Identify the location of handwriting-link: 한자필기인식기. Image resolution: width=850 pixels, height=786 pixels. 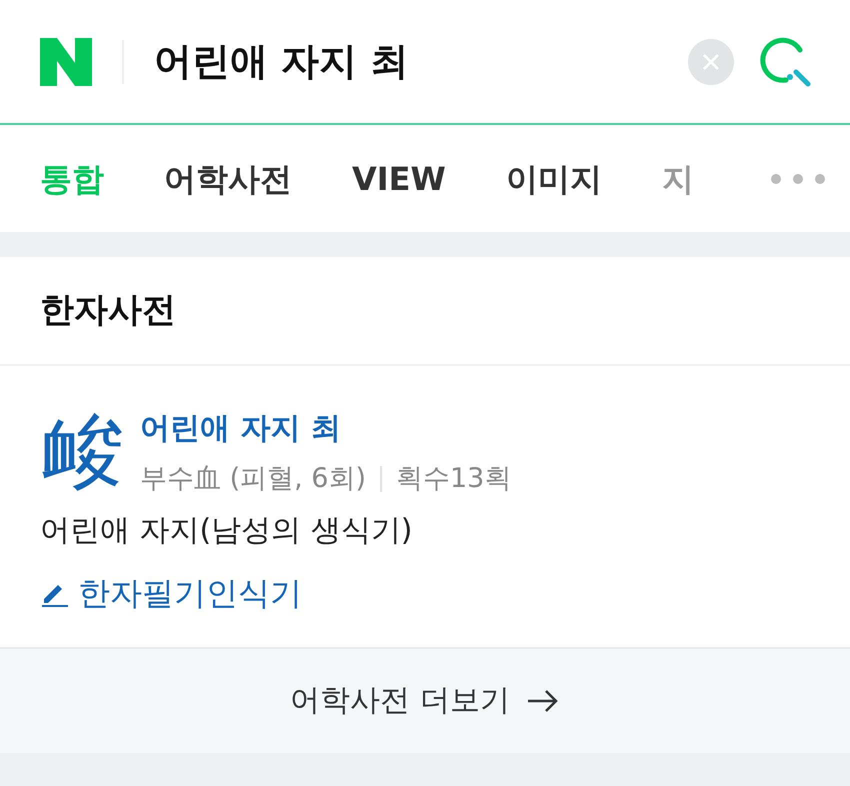
(190, 592).